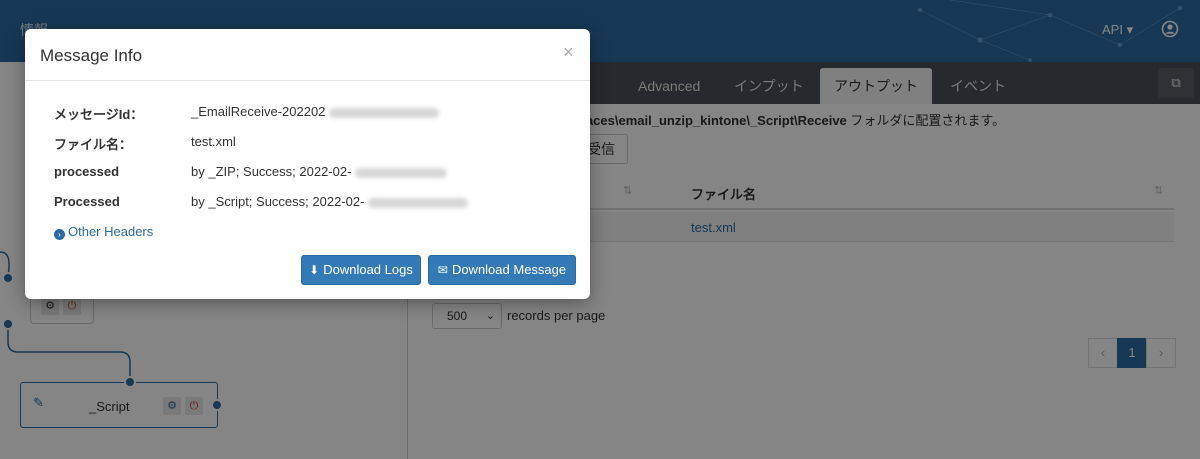  Describe the element at coordinates (568, 52) in the screenshot. I see `close-icon: ×` at that location.